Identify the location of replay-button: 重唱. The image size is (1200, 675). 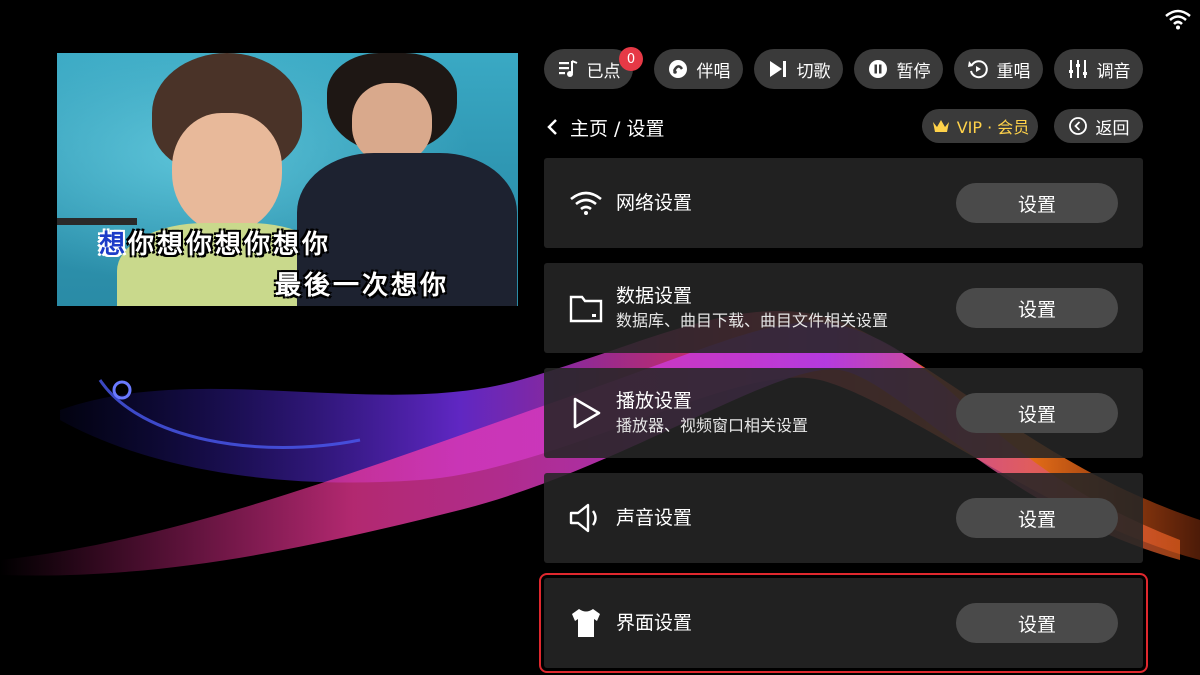
(998, 69).